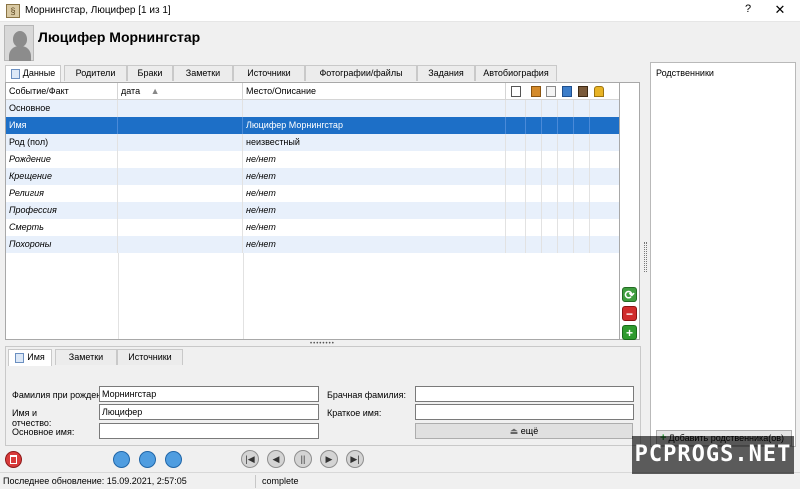 This screenshot has width=800, height=489. What do you see at coordinates (629, 313) in the screenshot?
I see `remove-fact-button: −` at bounding box center [629, 313].